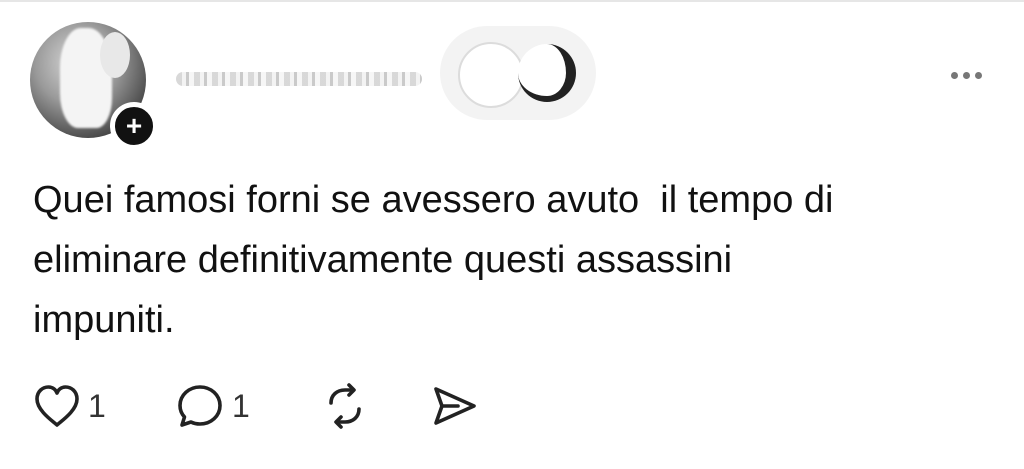  Describe the element at coordinates (547, 73) in the screenshot. I see `badge-redaction-right` at that location.